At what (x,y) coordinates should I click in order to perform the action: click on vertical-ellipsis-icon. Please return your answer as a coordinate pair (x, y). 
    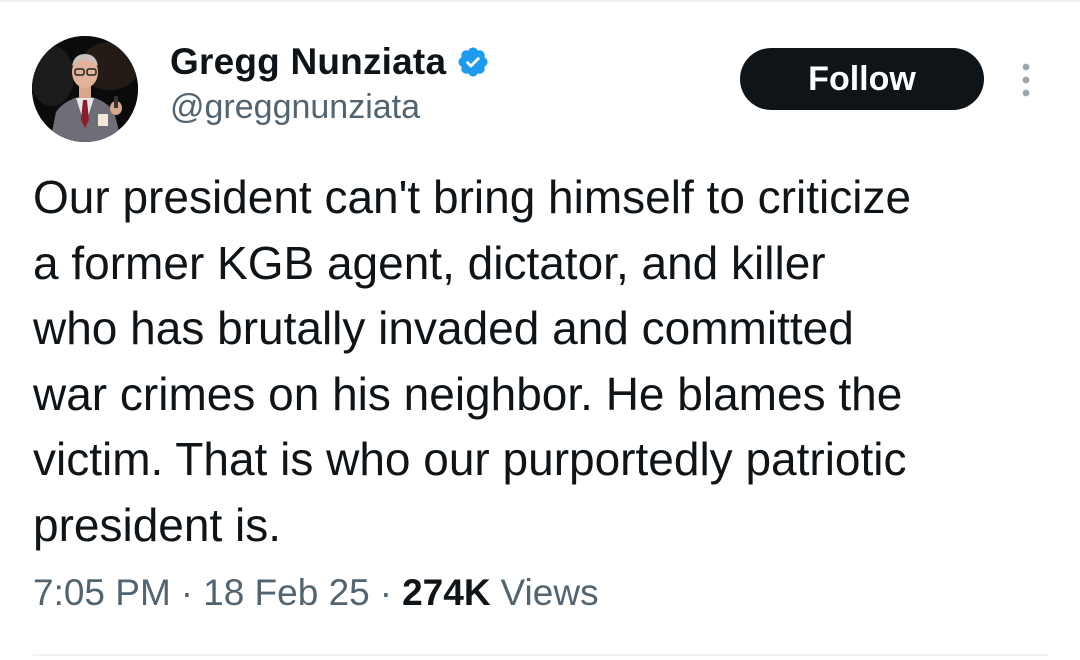
    Looking at the image, I should click on (1026, 80).